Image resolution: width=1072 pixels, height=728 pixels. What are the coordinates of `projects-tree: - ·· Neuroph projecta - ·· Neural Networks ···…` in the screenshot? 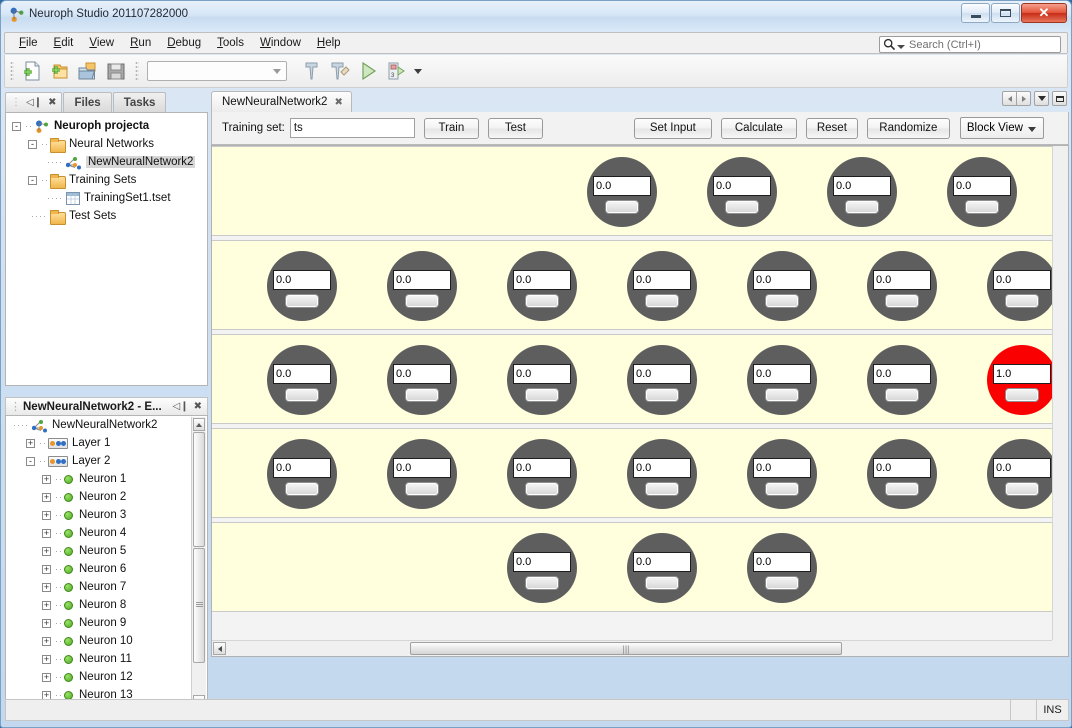 It's located at (106, 249).